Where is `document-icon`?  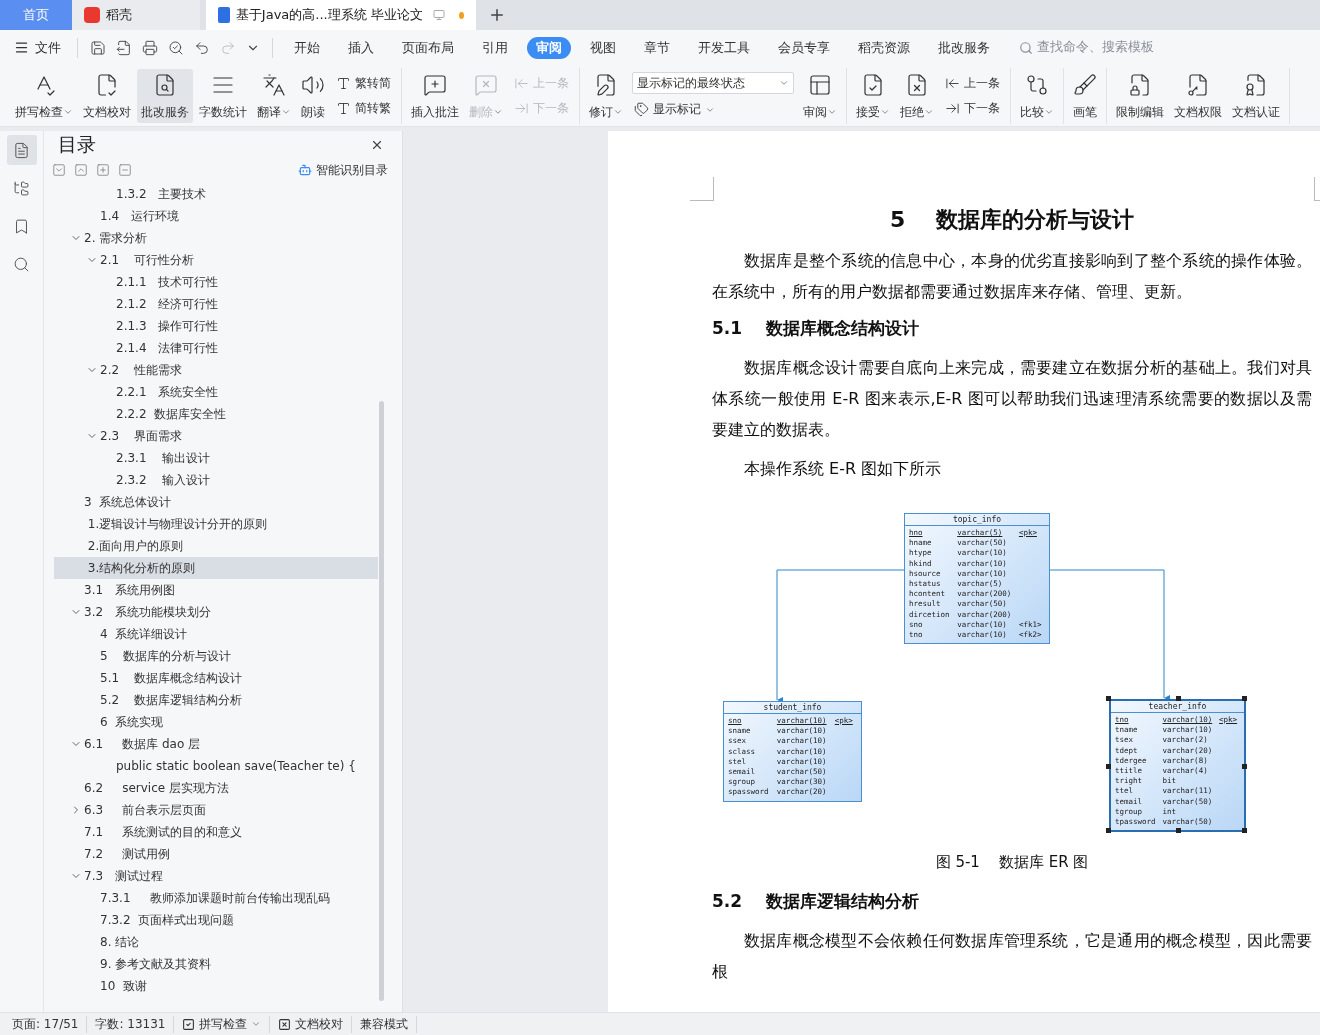 document-icon is located at coordinates (21, 150).